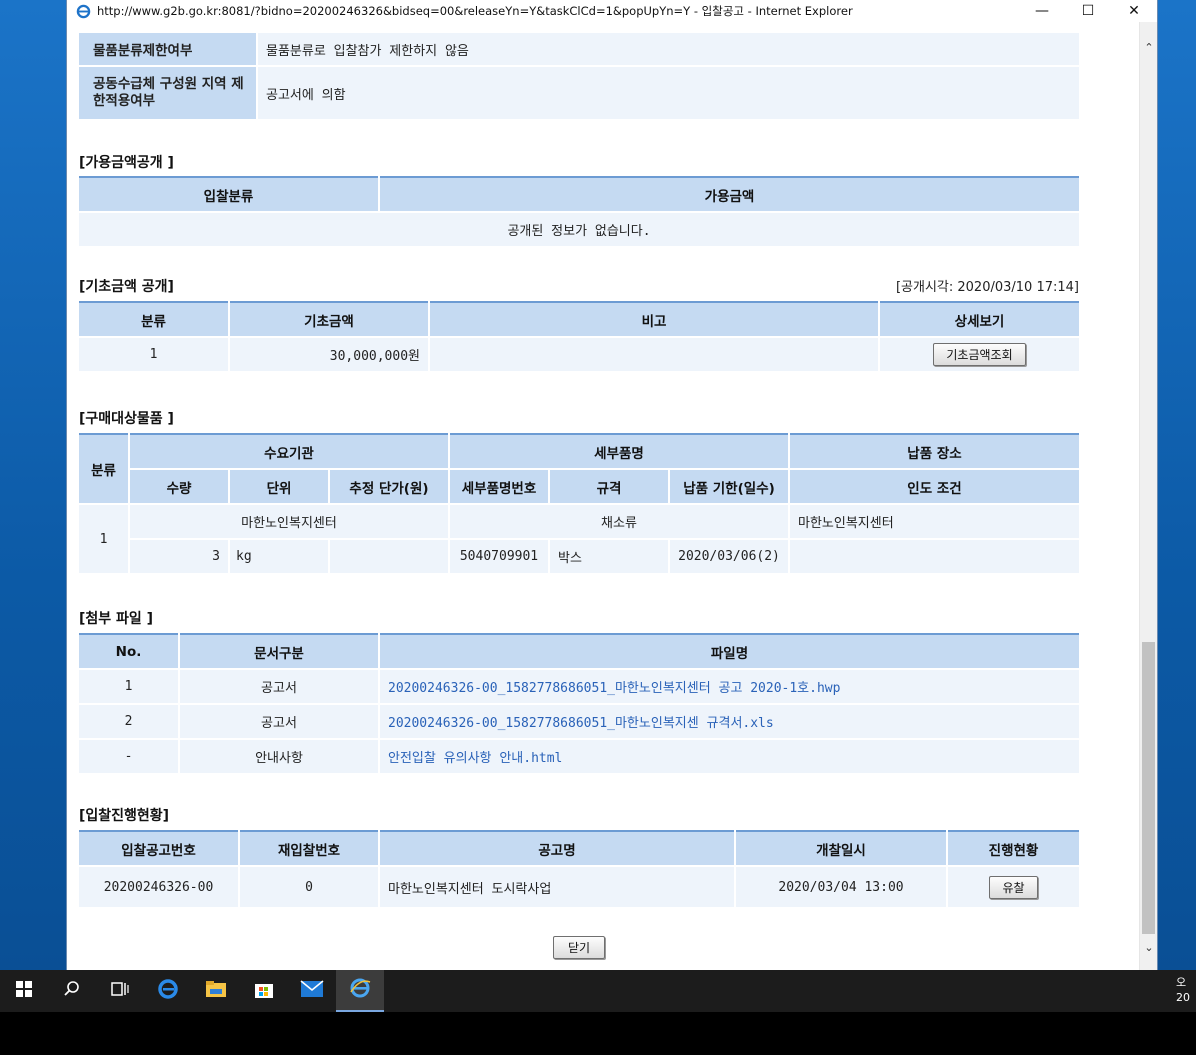 The width and height of the screenshot is (1196, 1055). I want to click on column-header: 인도 조건, so click(934, 487).